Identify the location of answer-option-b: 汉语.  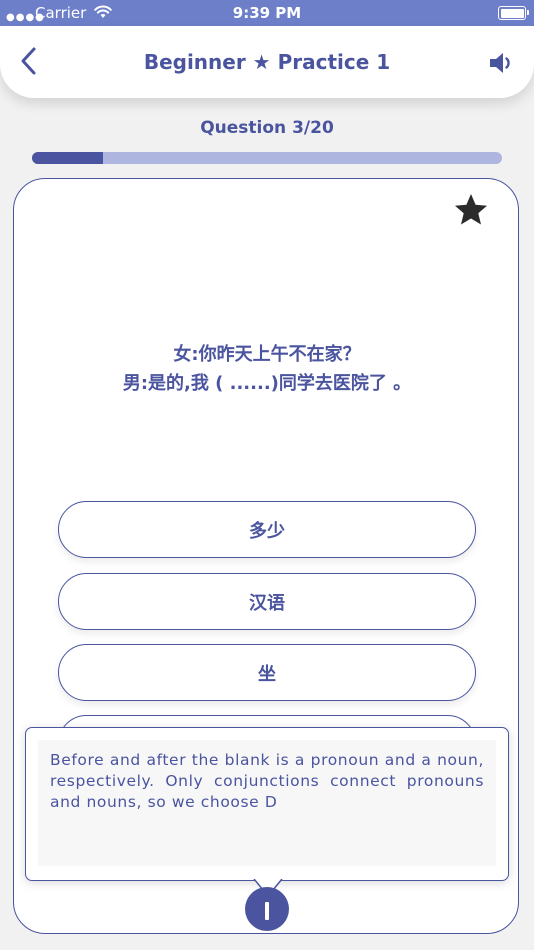
(267, 601).